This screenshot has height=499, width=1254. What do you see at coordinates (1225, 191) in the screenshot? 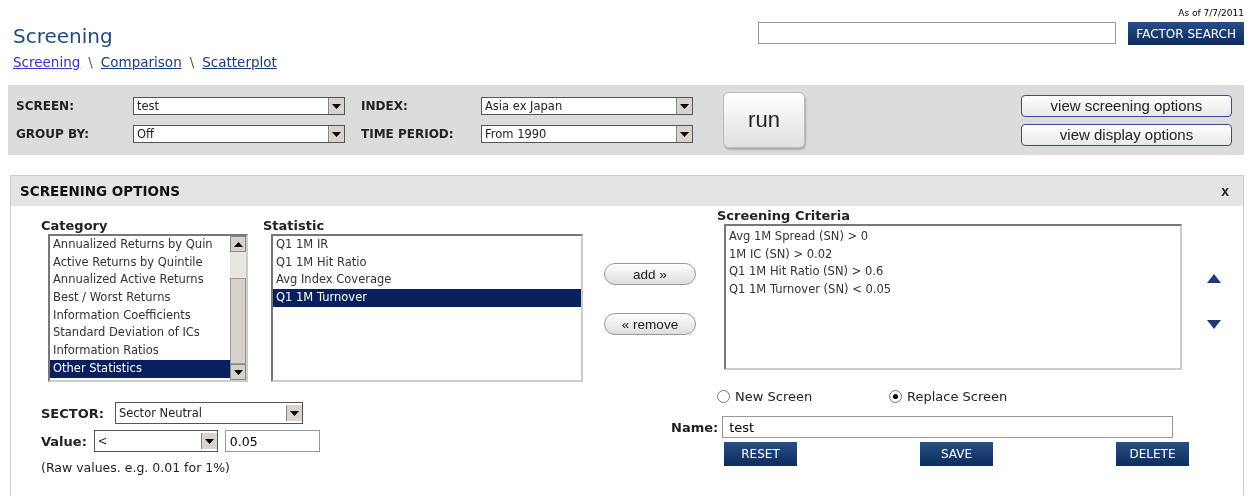
I see `close-button: x` at bounding box center [1225, 191].